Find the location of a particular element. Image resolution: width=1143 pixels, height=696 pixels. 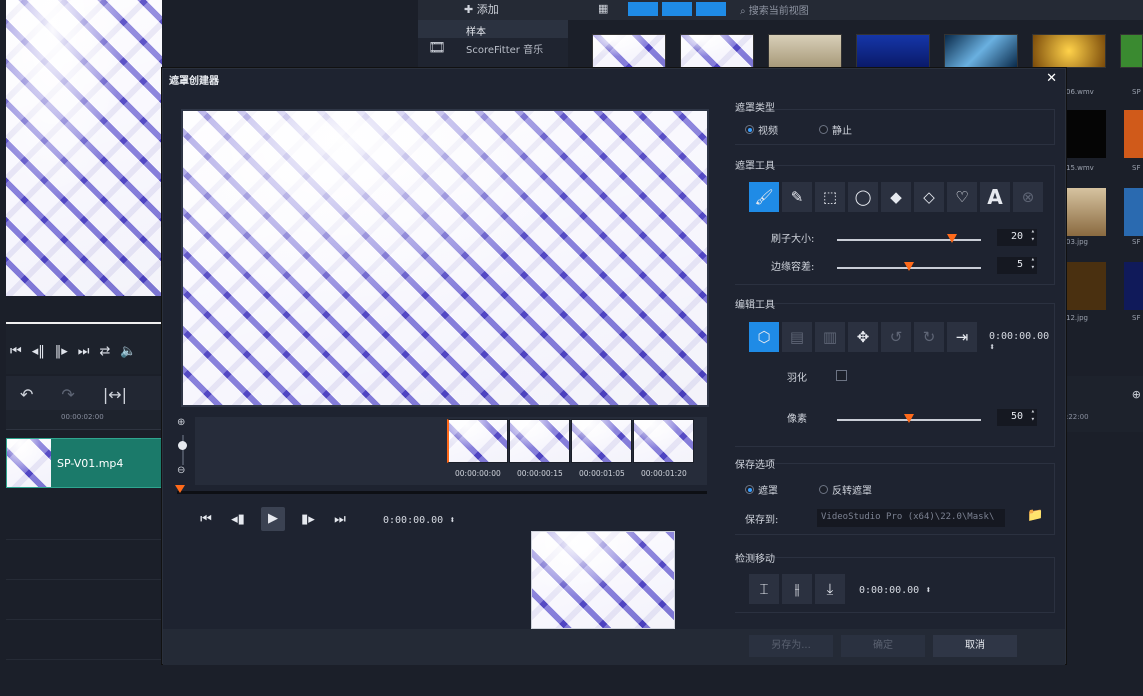

paste-mask-icon: ▥ is located at coordinates (830, 337).